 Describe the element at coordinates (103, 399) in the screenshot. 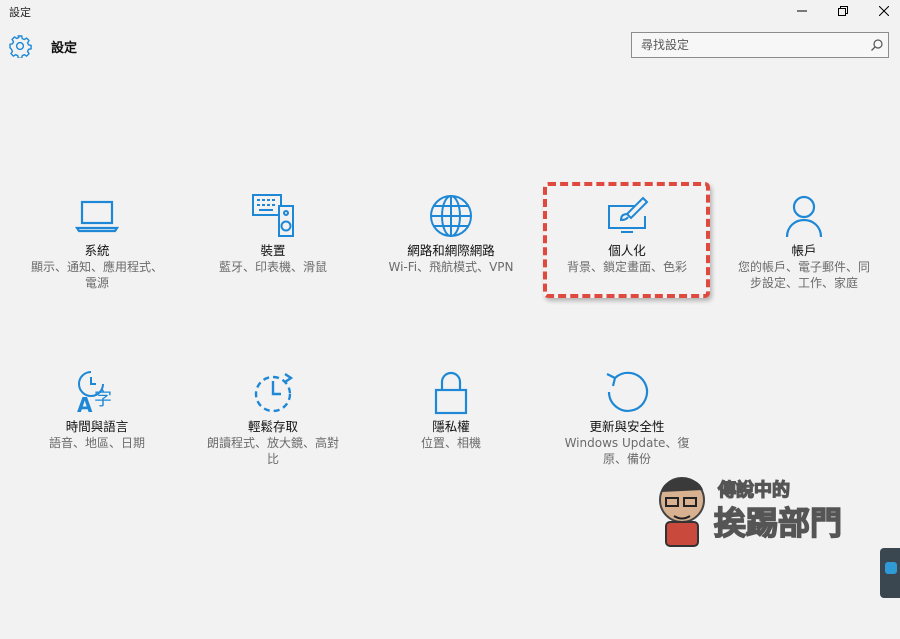

I see `svg-text: 字` at that location.